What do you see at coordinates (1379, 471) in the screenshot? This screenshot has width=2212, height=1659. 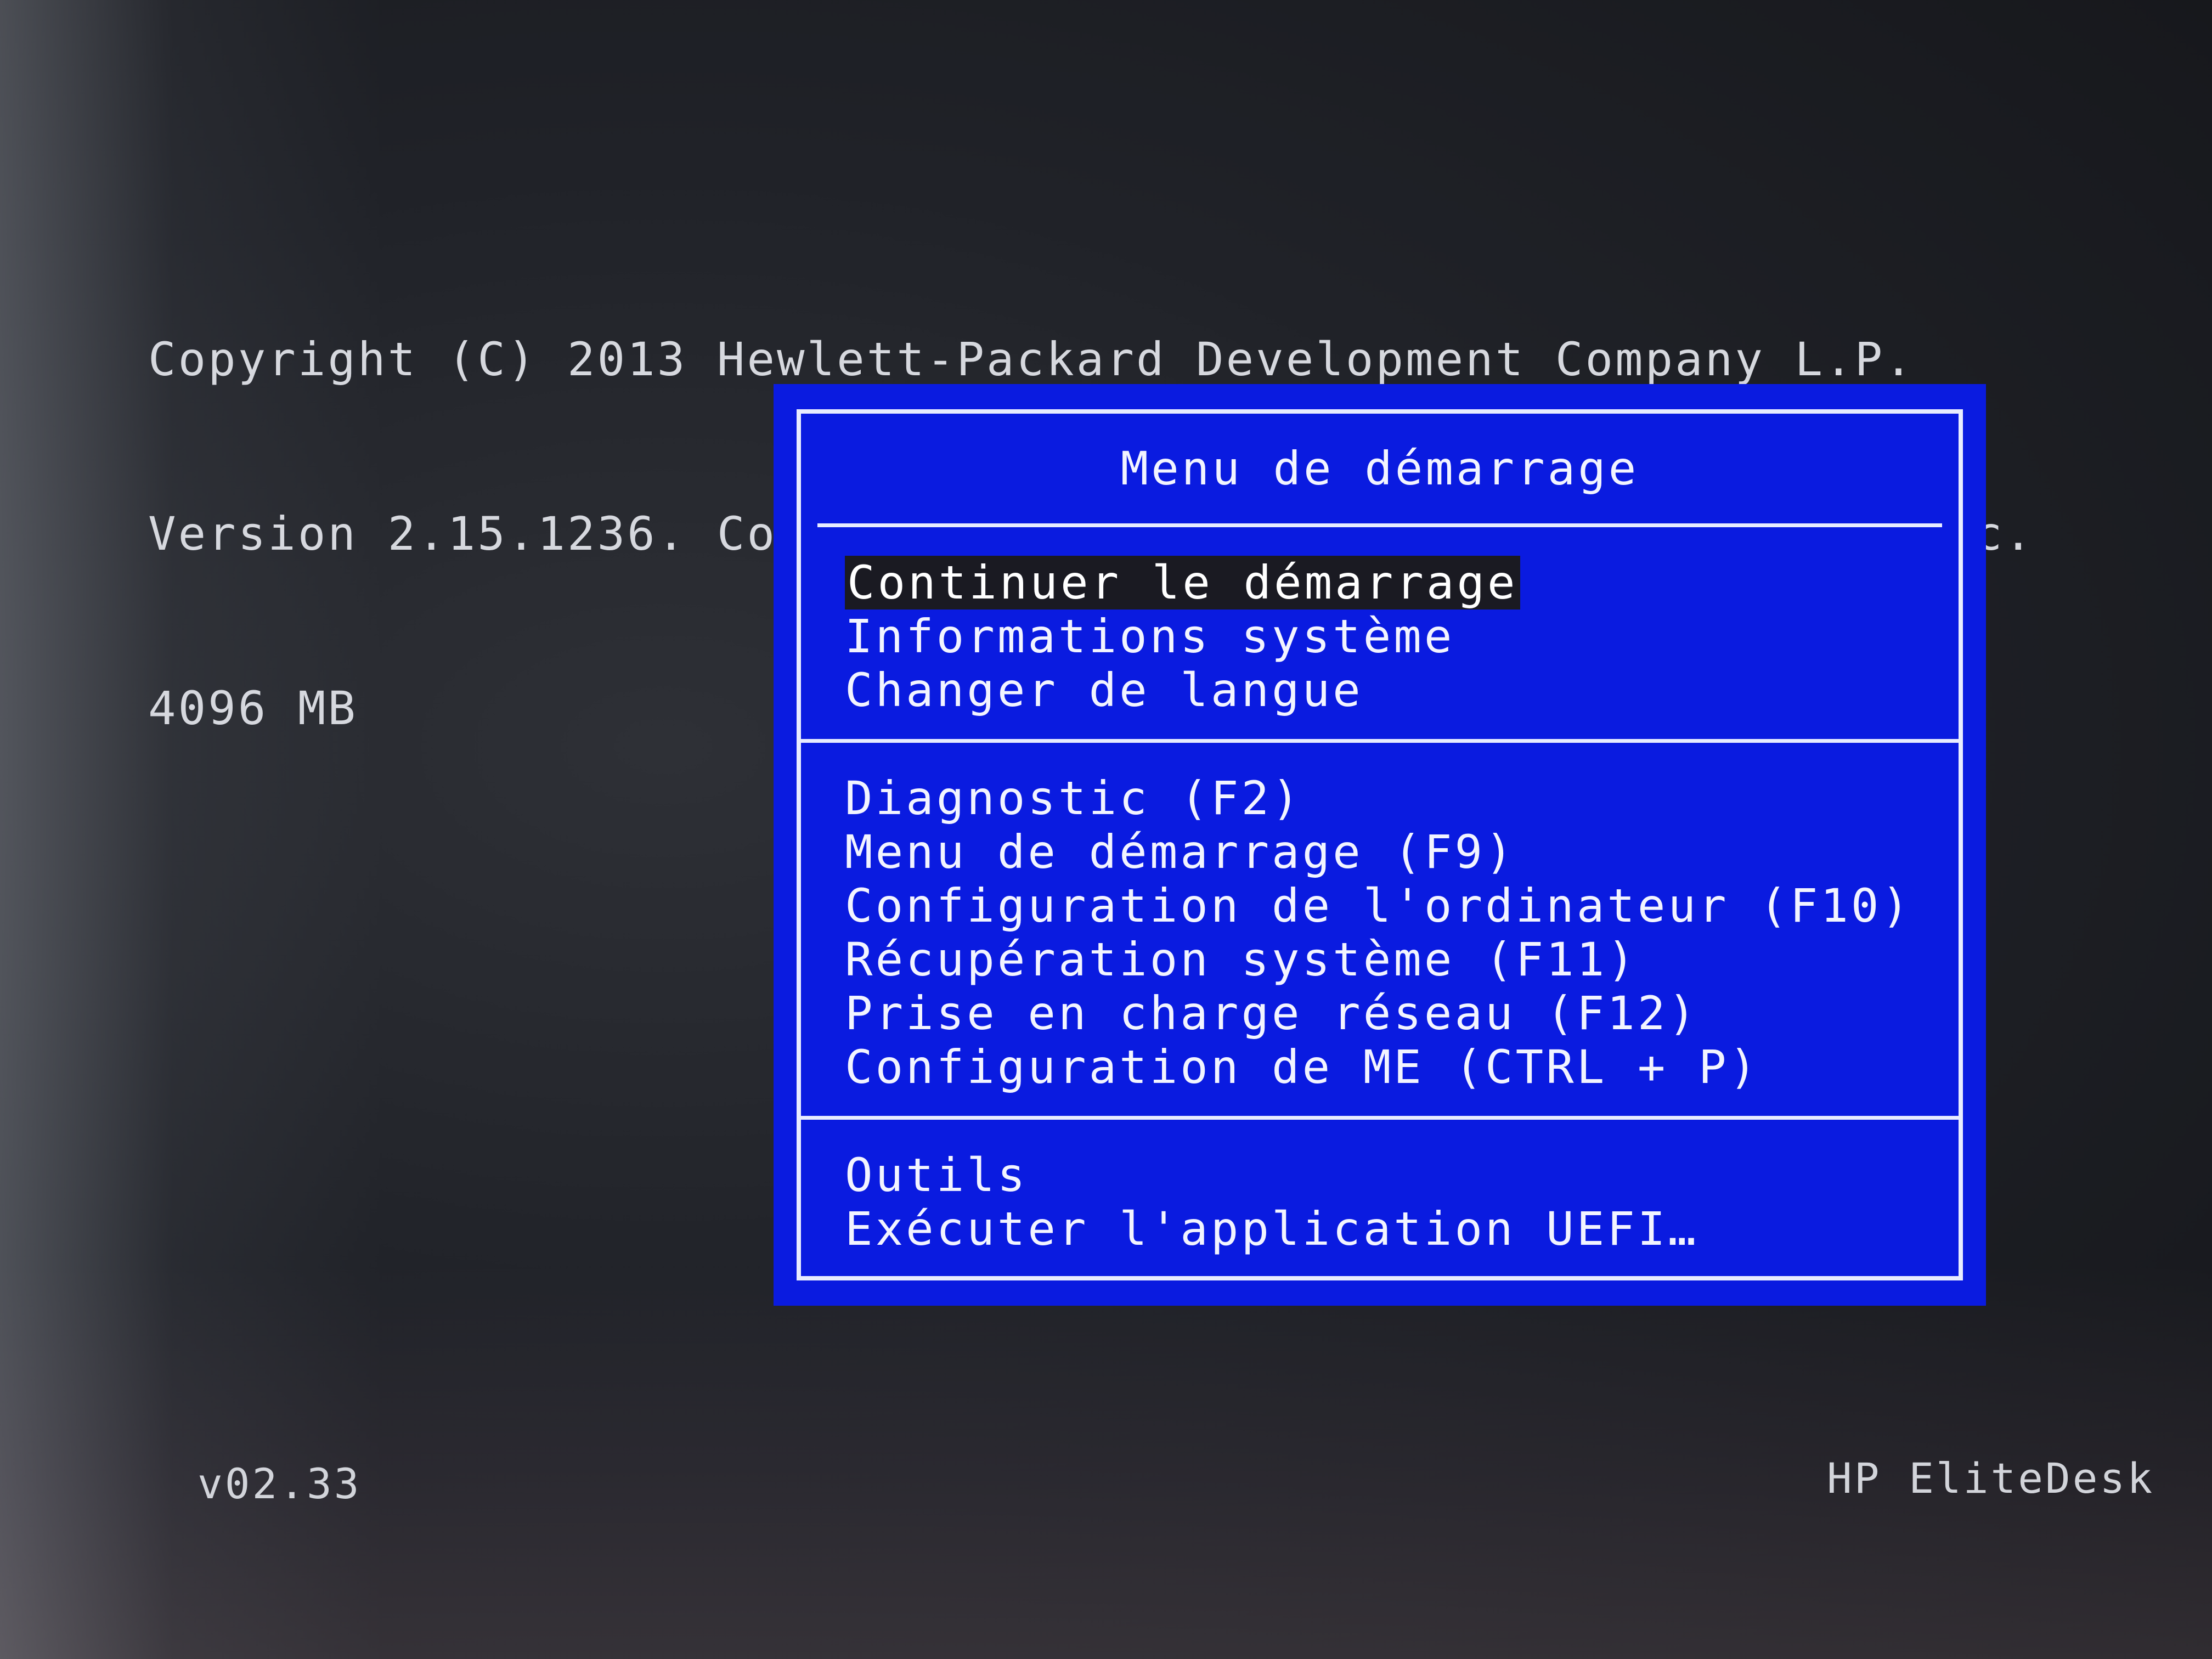 I see `boot-menu-title: Menu de démarrage` at bounding box center [1379, 471].